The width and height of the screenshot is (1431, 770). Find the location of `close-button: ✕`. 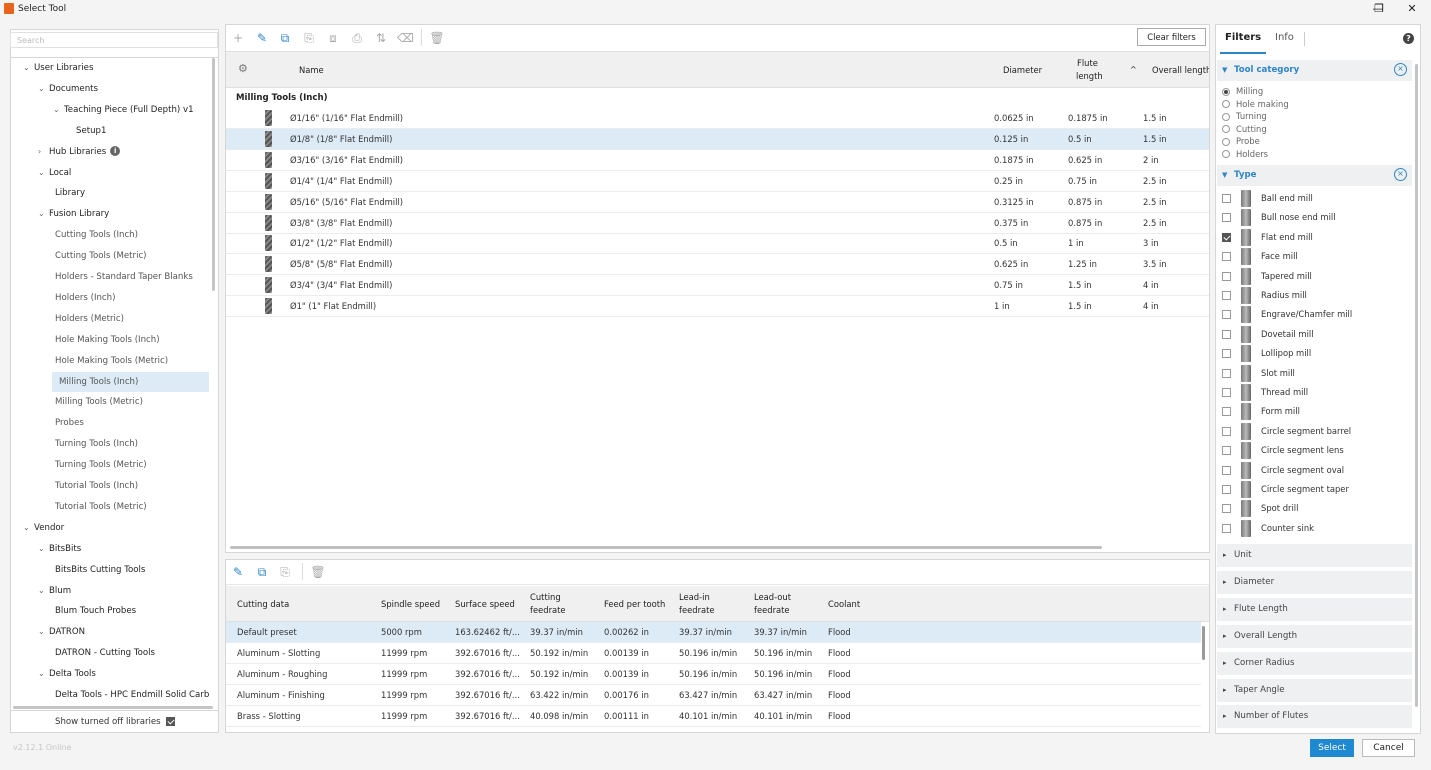

close-button: ✕ is located at coordinates (1412, 9).